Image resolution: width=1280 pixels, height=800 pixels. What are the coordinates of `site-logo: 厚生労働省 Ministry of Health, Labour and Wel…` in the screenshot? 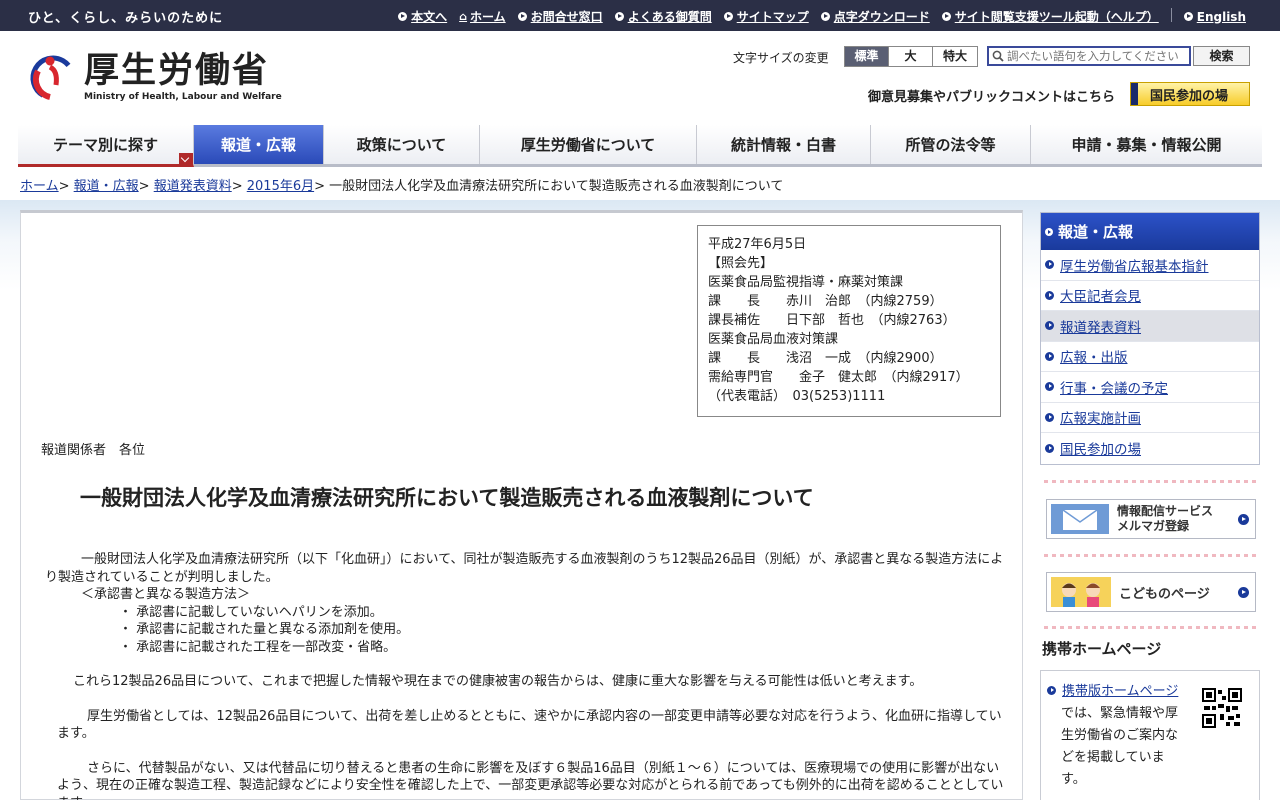 It's located at (155, 77).